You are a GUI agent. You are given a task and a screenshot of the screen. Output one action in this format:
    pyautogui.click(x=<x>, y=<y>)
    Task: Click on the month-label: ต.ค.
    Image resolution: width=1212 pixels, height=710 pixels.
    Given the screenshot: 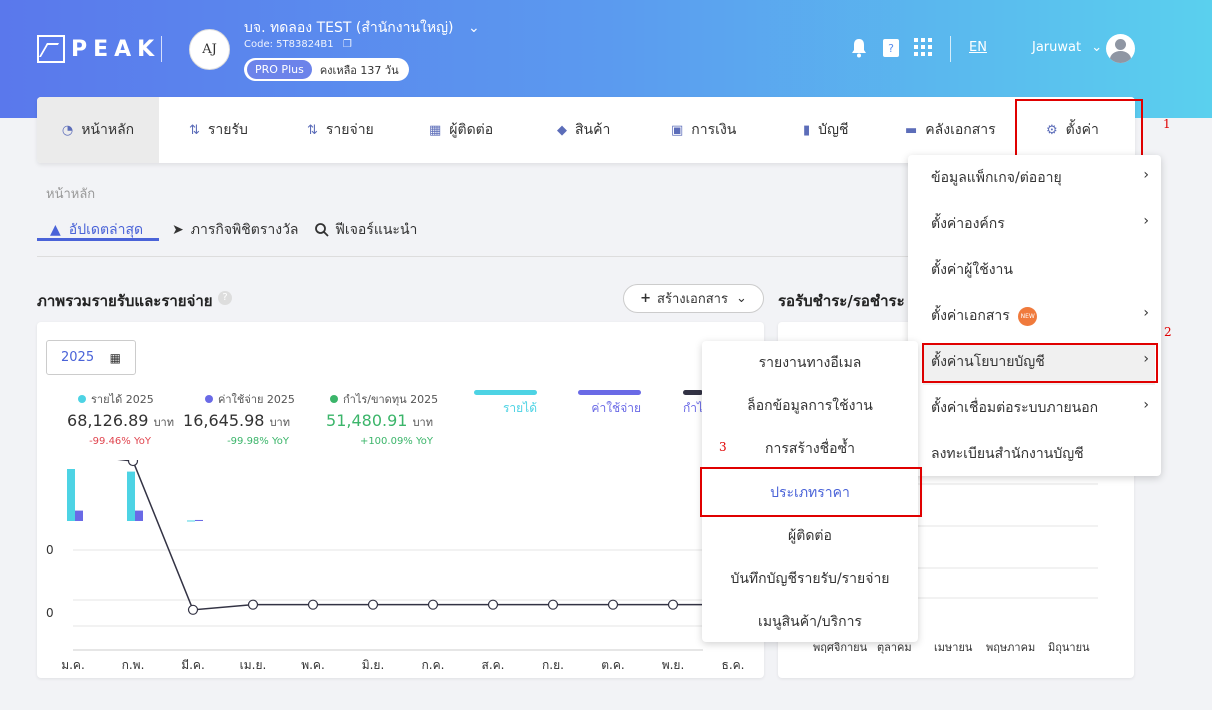 What is the action you would take?
    pyautogui.click(x=613, y=665)
    